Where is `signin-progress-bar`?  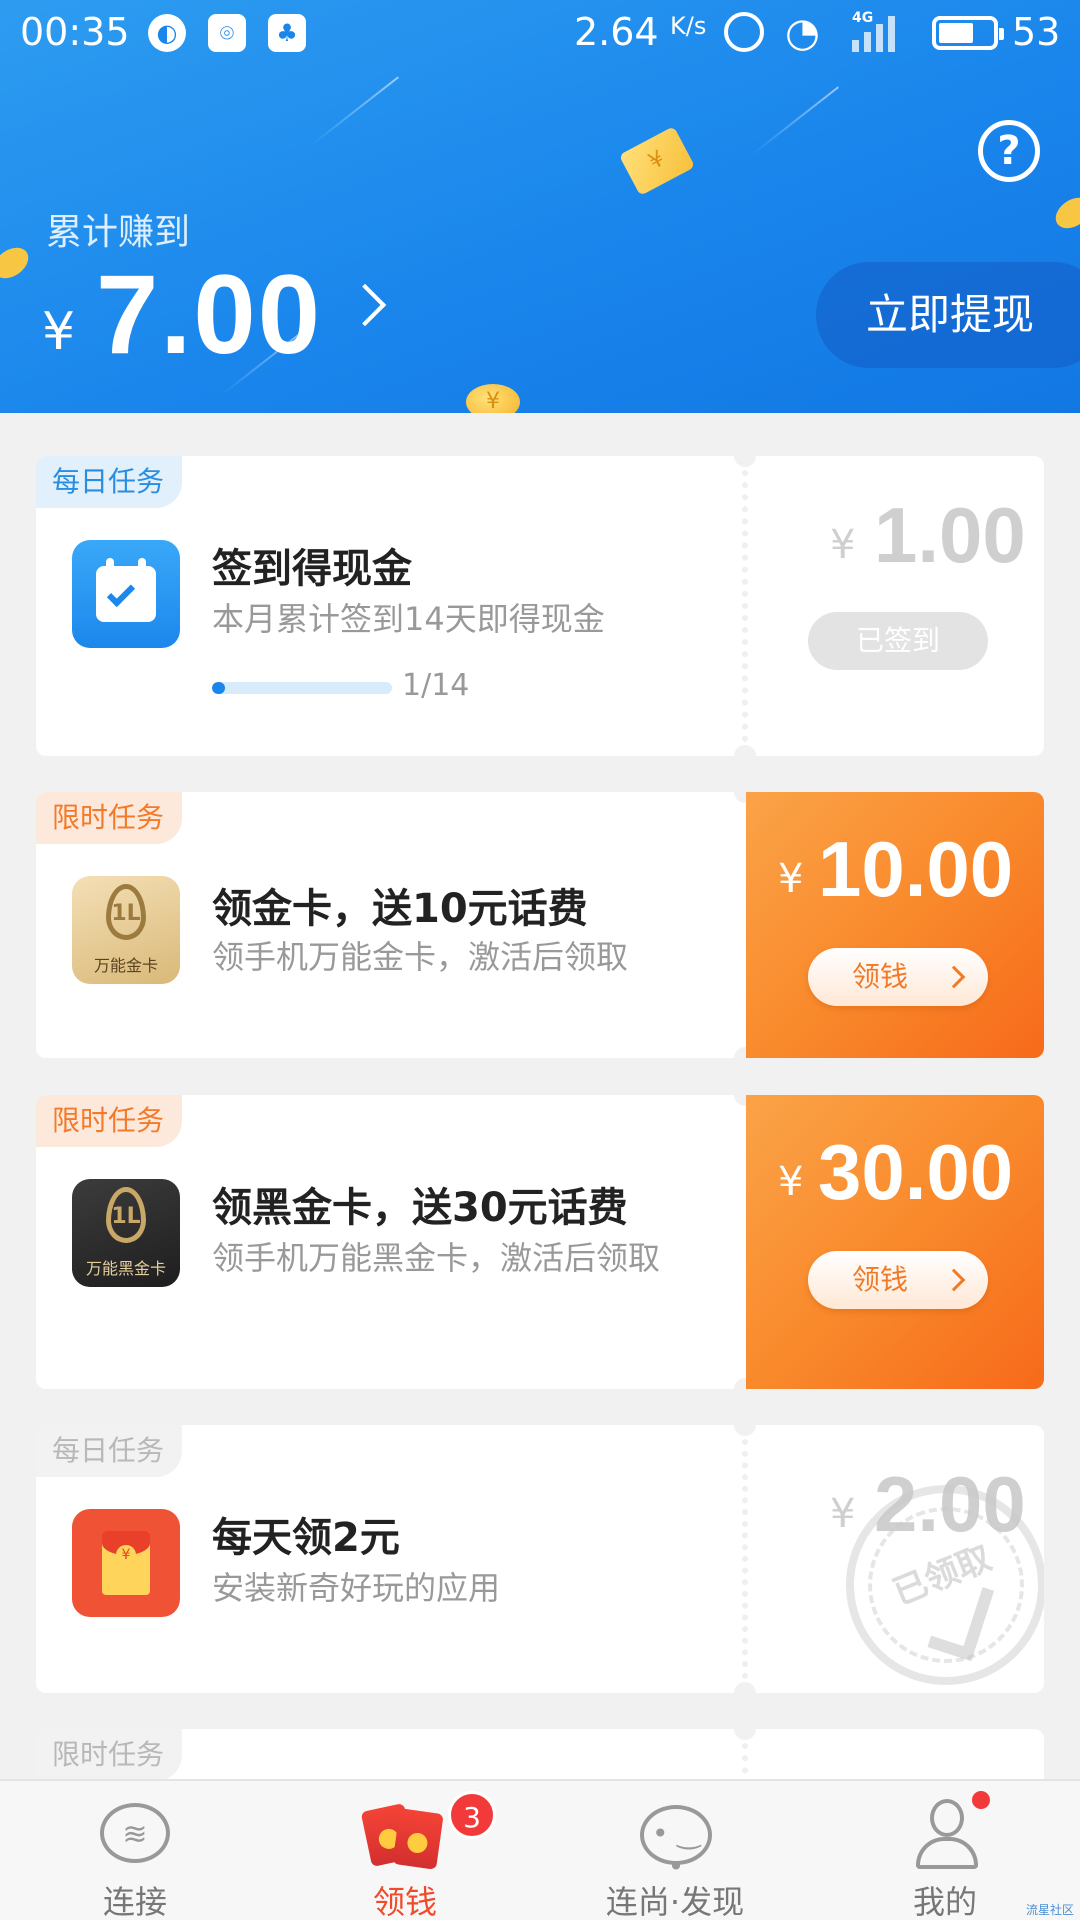 signin-progress-bar is located at coordinates (302, 688).